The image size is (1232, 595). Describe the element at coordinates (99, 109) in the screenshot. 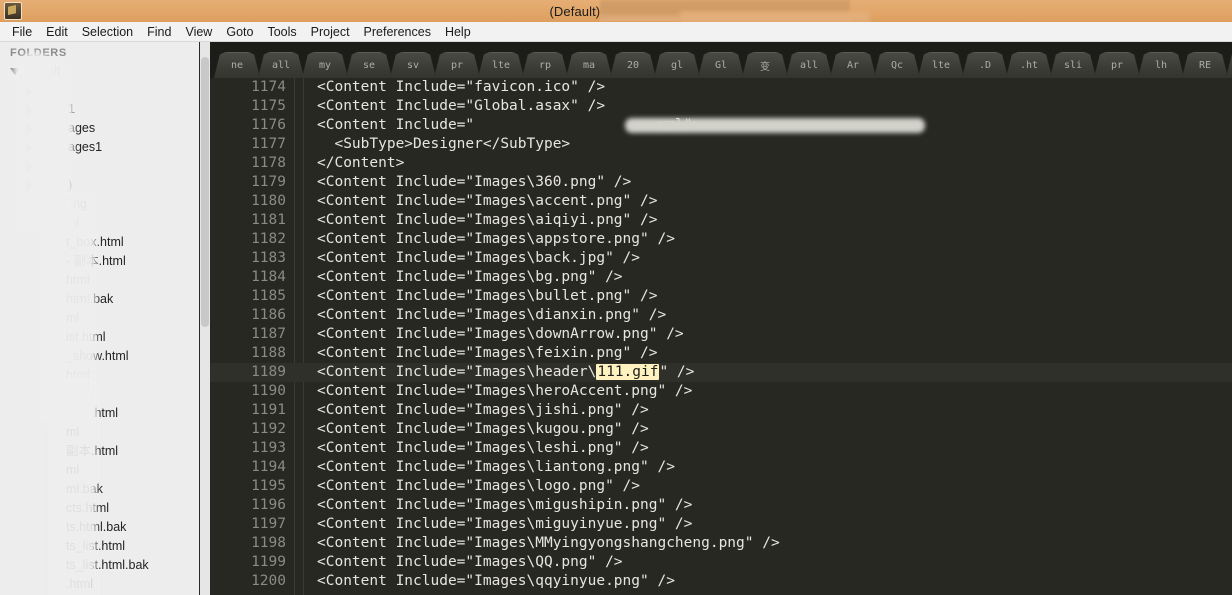

I see `folder-row: 1` at that location.